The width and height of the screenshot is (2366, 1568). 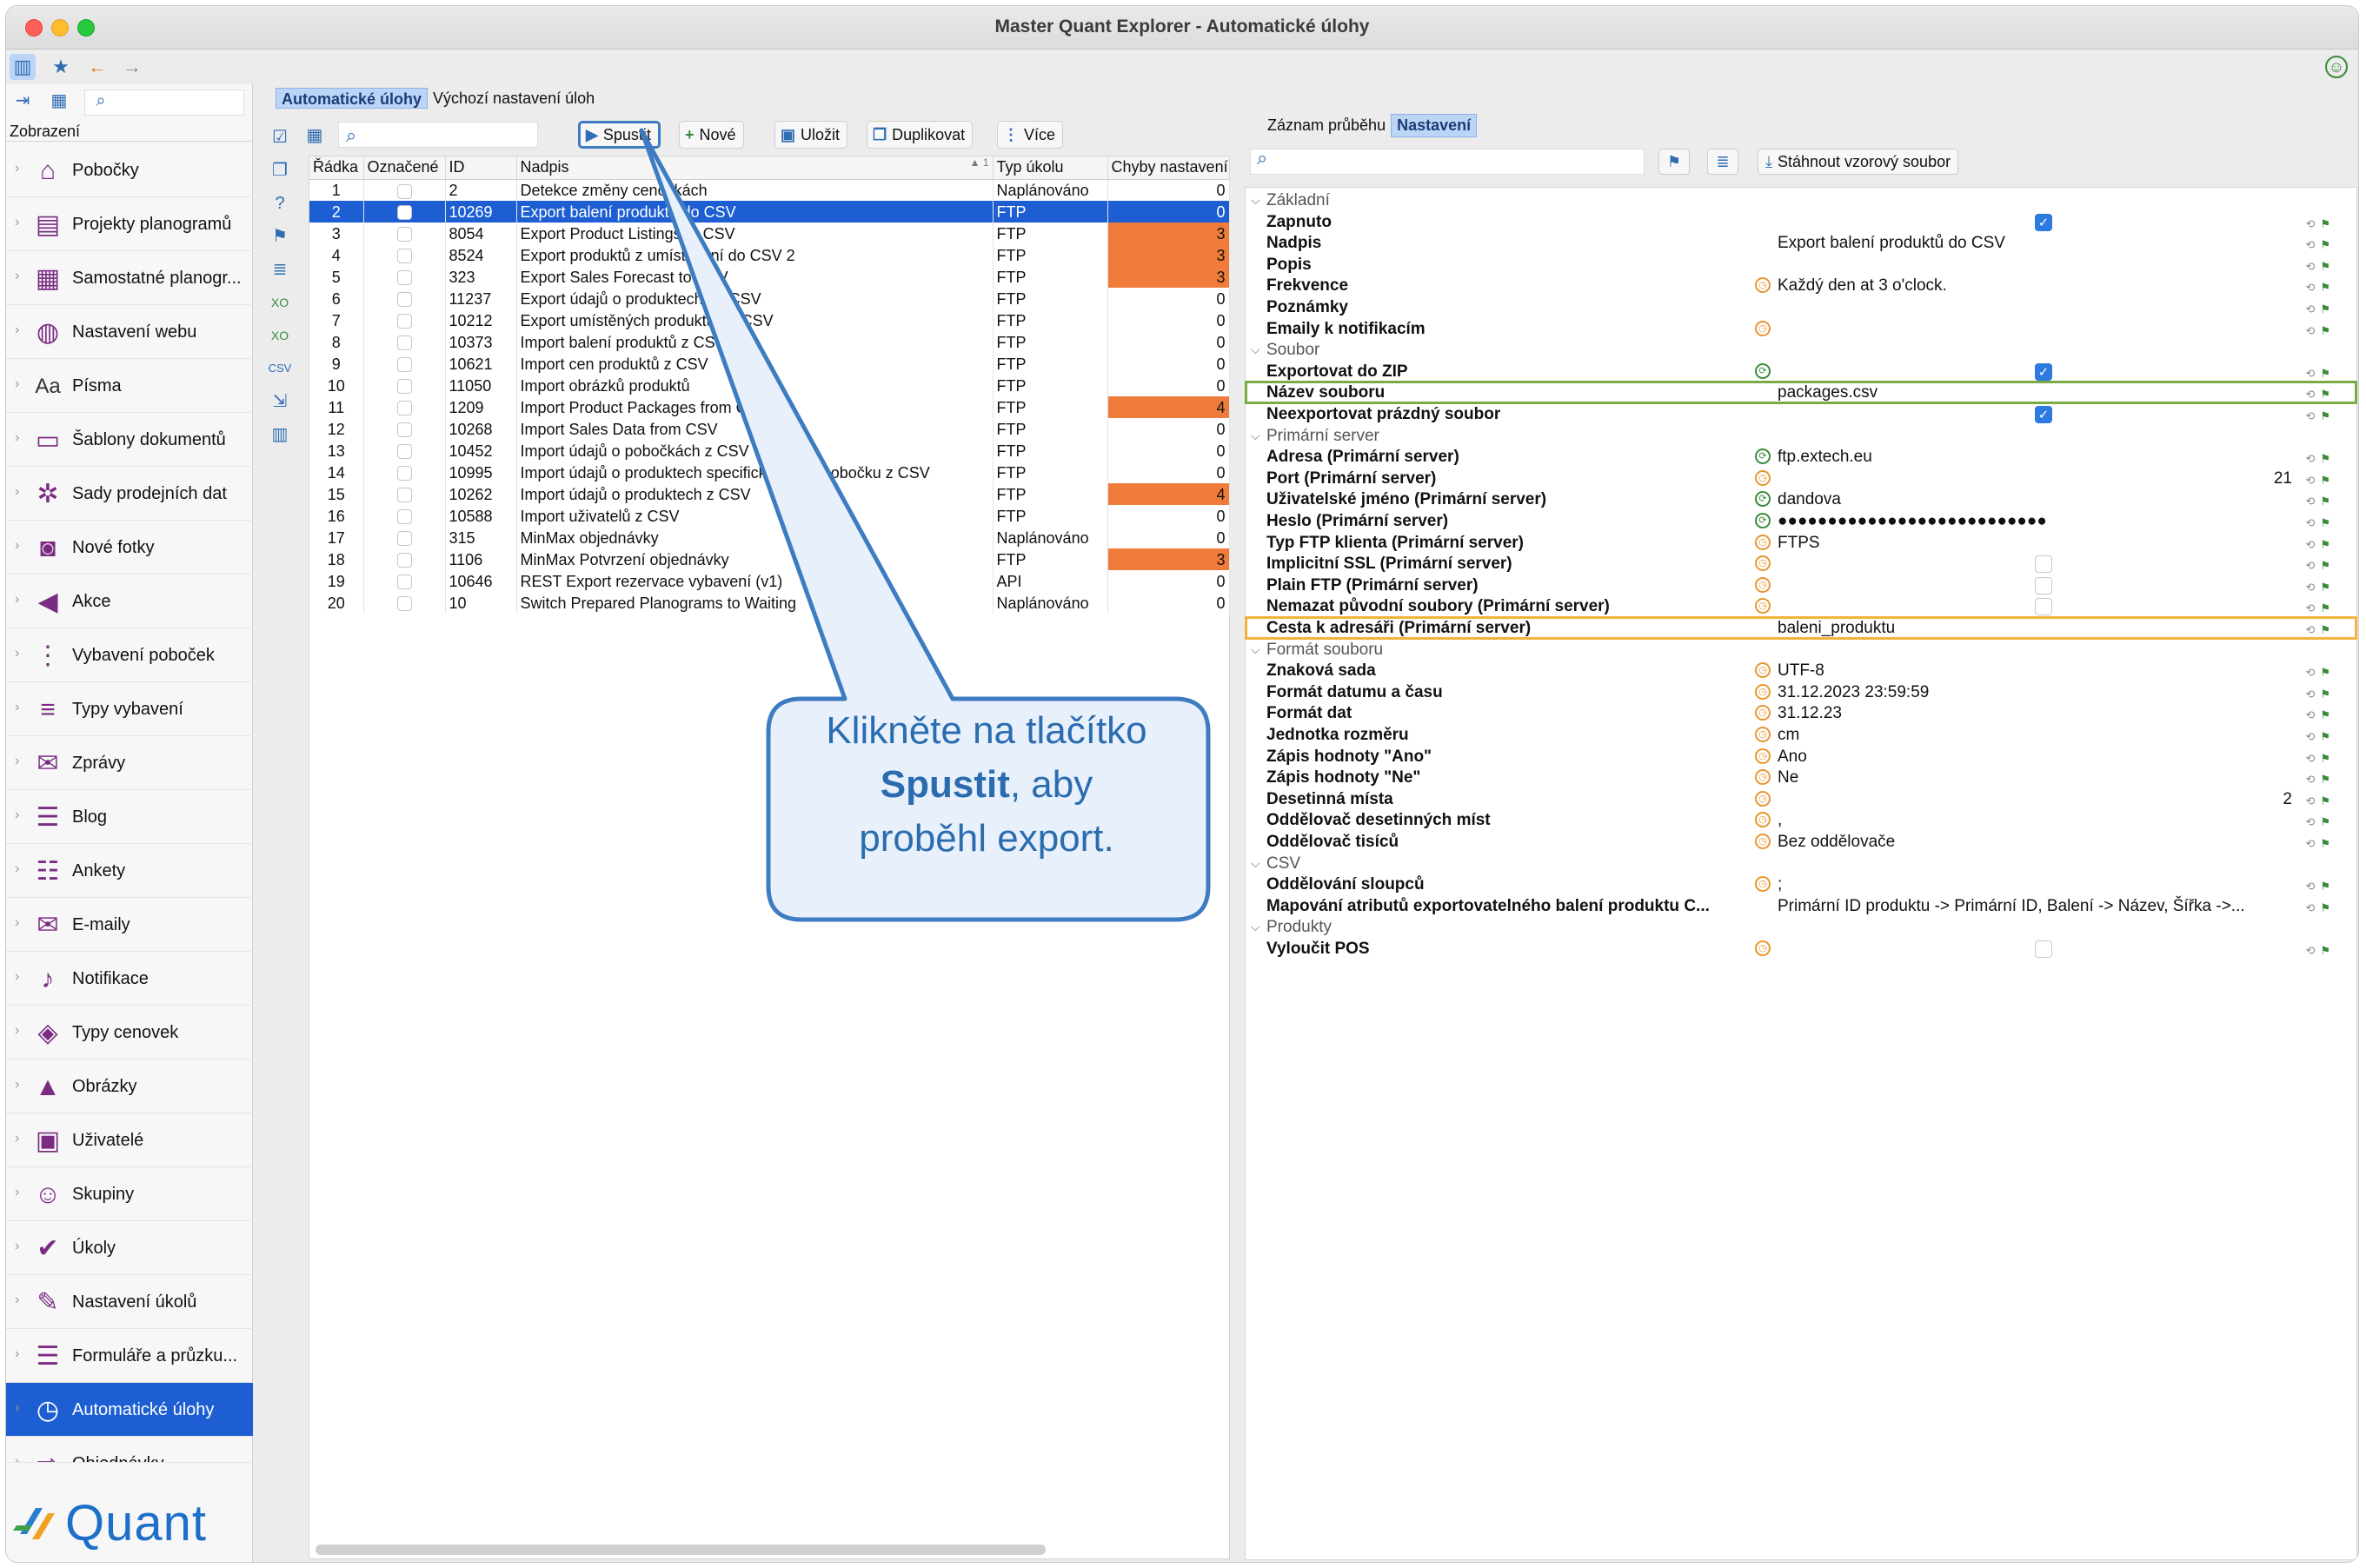 I want to click on tree-view-icon: ⇥, so click(x=23, y=101).